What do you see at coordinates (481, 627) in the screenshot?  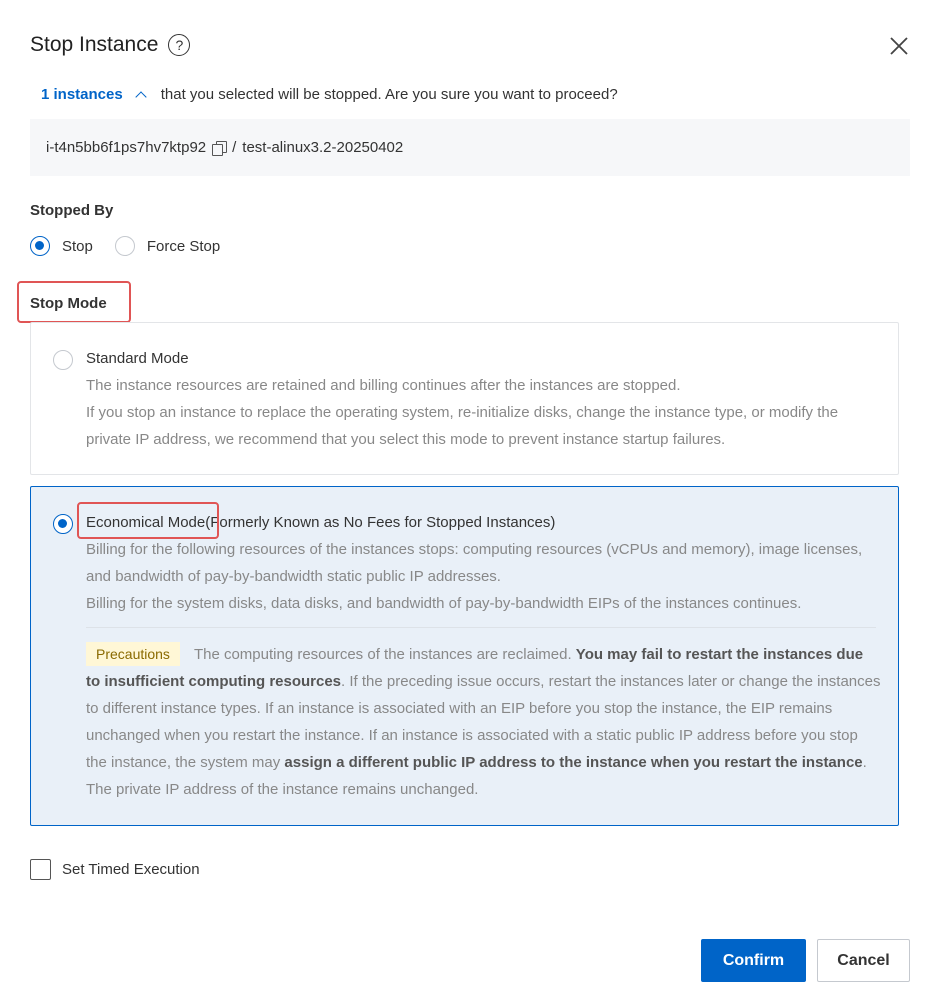 I see `card-divider` at bounding box center [481, 627].